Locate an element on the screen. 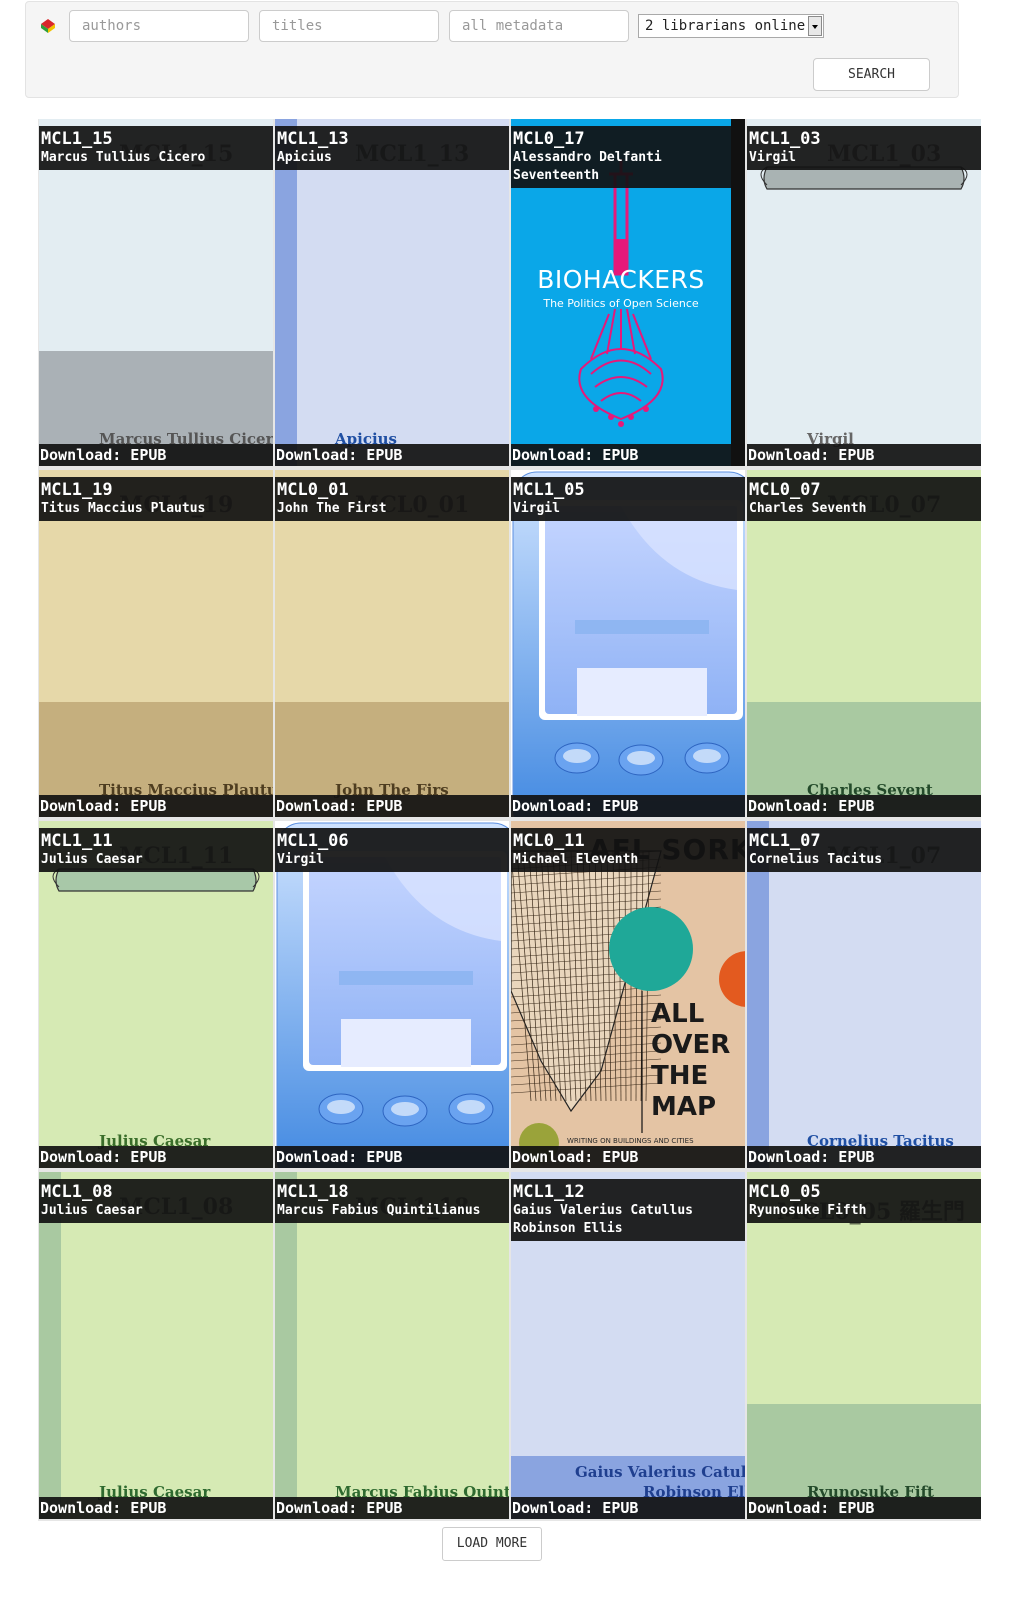 This screenshot has width=1010, height=1610. book-info-overlay: MCL0_11 Michael Eleventh is located at coordinates (628, 850).